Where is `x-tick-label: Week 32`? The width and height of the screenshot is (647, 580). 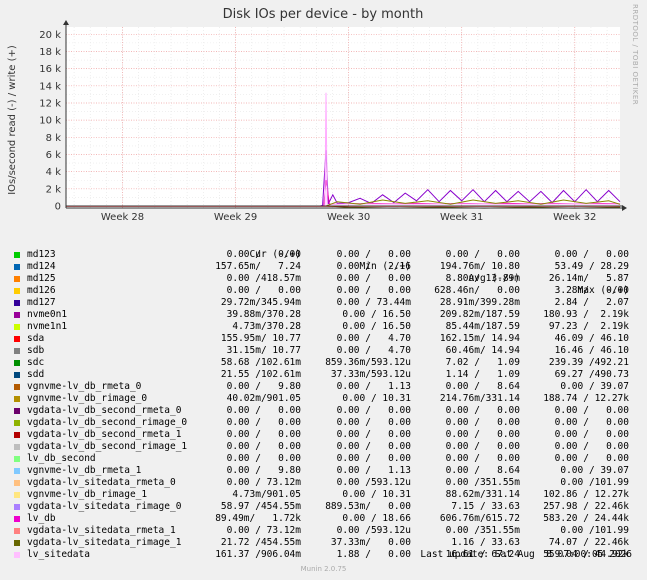
x-tick-label: Week 32 is located at coordinates (574, 217).